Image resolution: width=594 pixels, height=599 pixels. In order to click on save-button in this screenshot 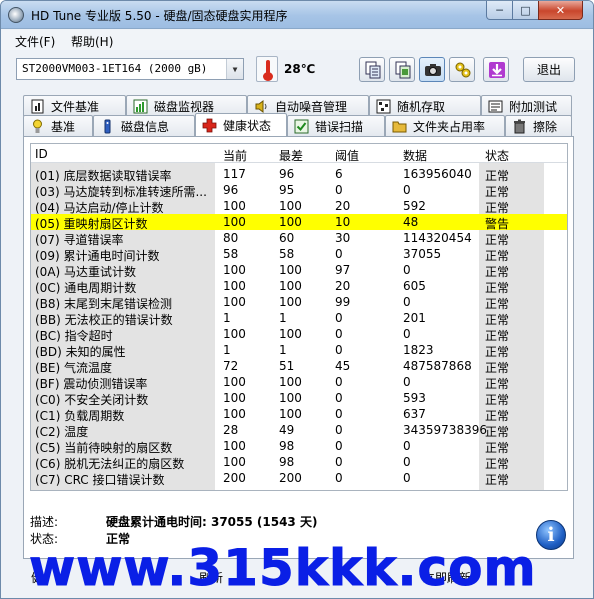, I will do `click(496, 69)`.